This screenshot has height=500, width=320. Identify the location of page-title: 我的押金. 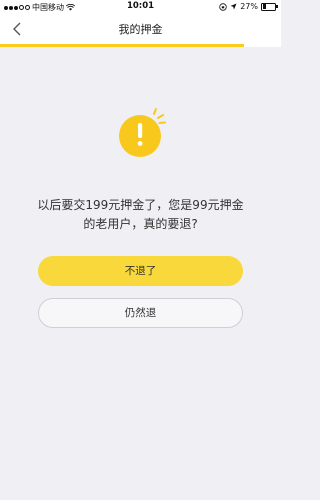
(140, 29).